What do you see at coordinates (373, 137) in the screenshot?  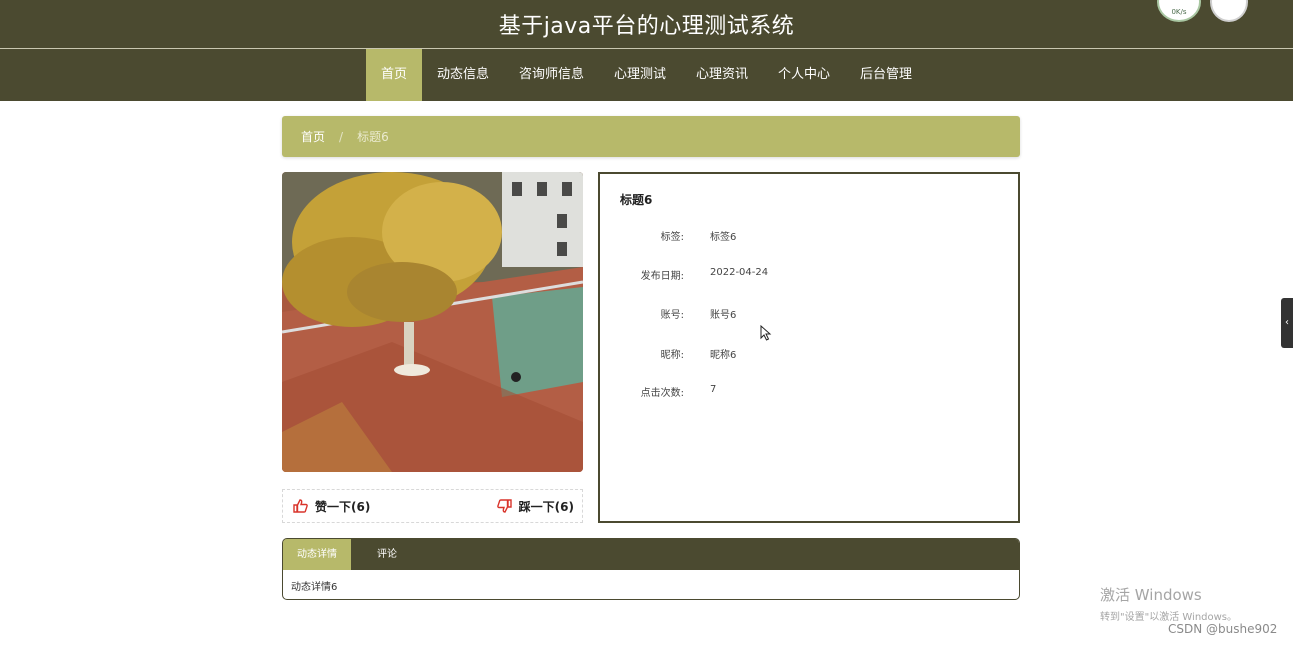 I see `breadcrumb-current: 标题6` at bounding box center [373, 137].